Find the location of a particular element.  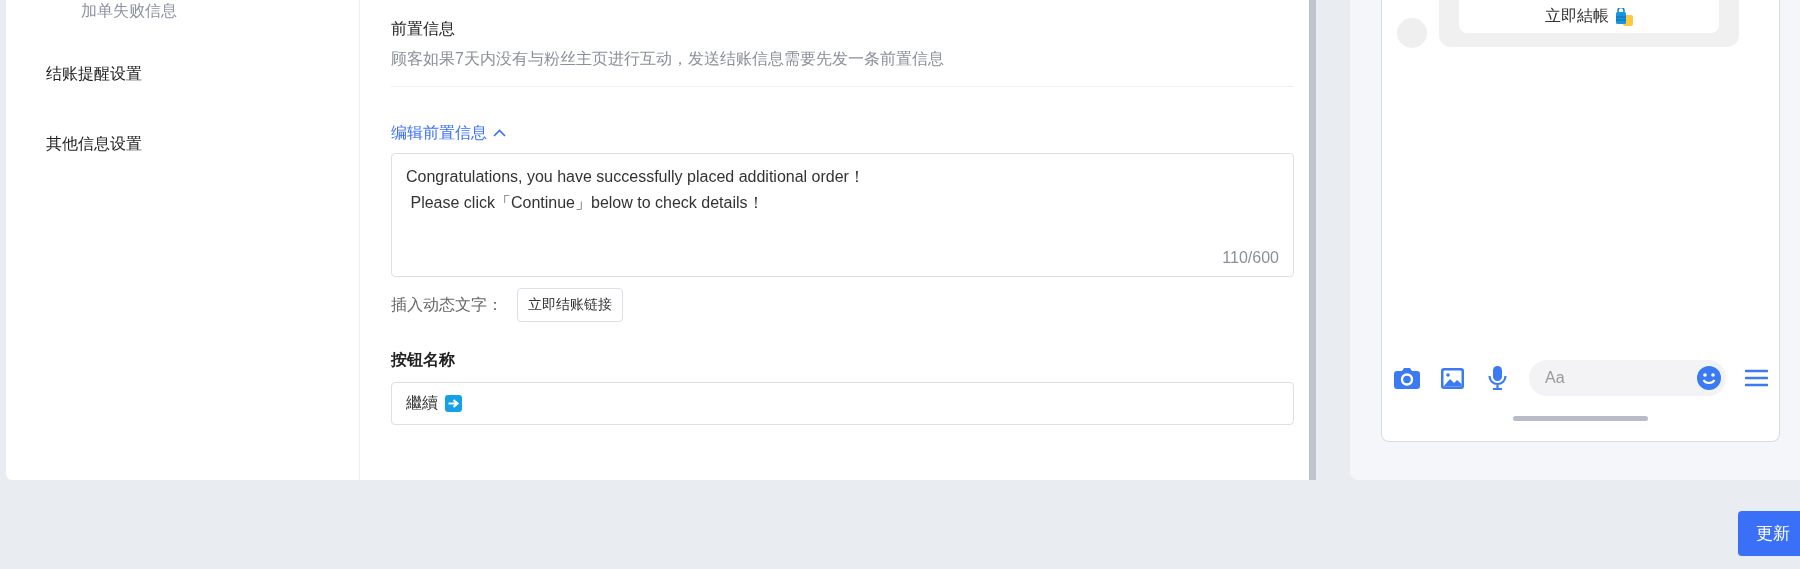

field-label: 按钮名称 is located at coordinates (423, 360).